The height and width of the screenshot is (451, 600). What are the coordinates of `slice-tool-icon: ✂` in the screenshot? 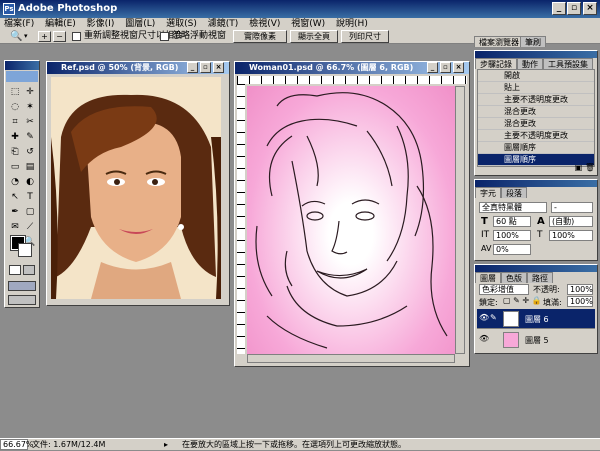 It's located at (30, 122).